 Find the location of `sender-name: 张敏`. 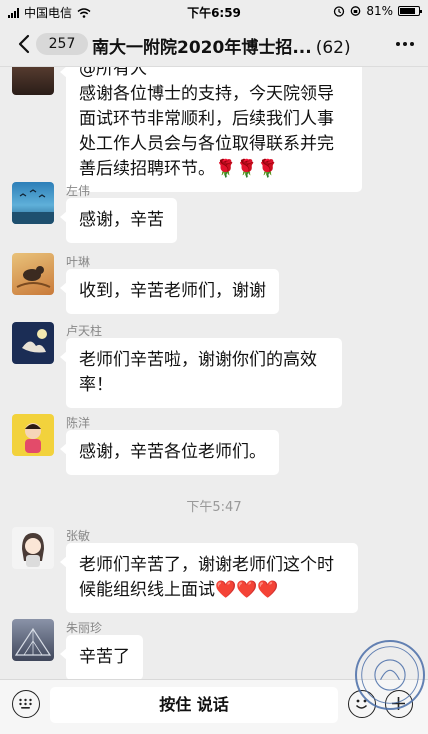

sender-name: 张敏 is located at coordinates (78, 536).